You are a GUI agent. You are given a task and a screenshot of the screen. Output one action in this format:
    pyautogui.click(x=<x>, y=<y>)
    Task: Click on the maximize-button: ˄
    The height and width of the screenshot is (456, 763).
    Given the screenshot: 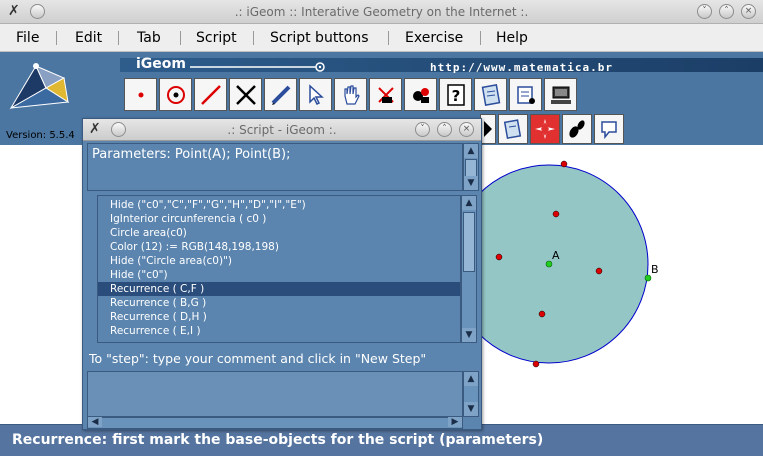 What is the action you would take?
    pyautogui.click(x=726, y=11)
    